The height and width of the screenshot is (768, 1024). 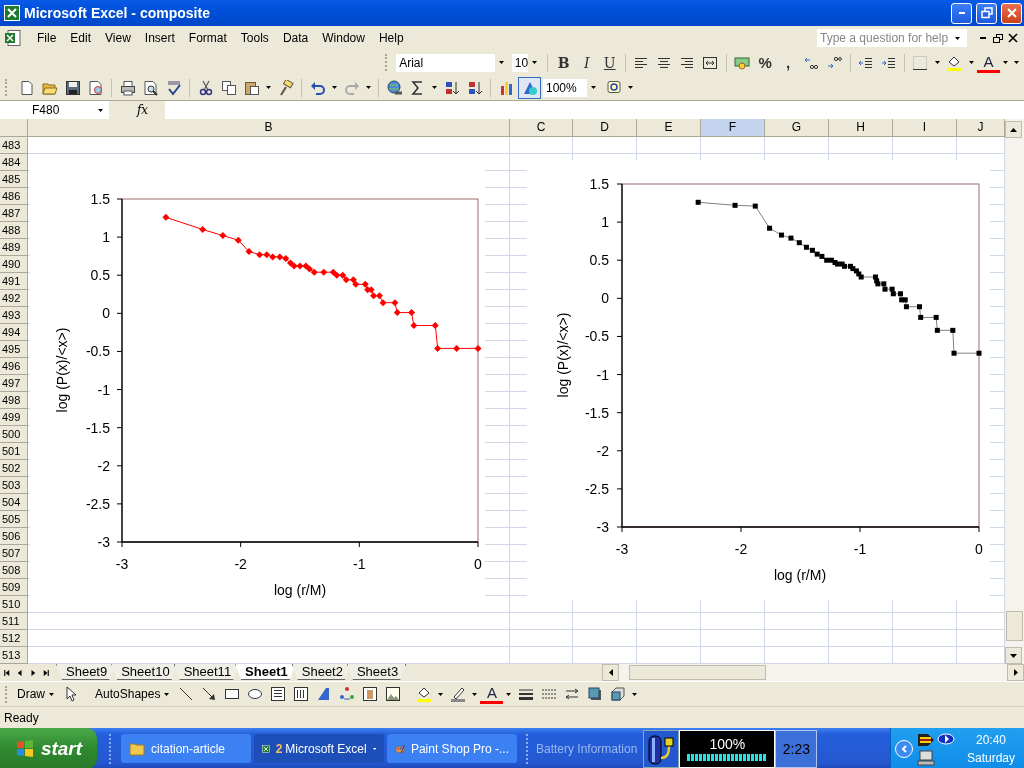 I want to click on help-search-field: Type a question for help, so click(x=892, y=38).